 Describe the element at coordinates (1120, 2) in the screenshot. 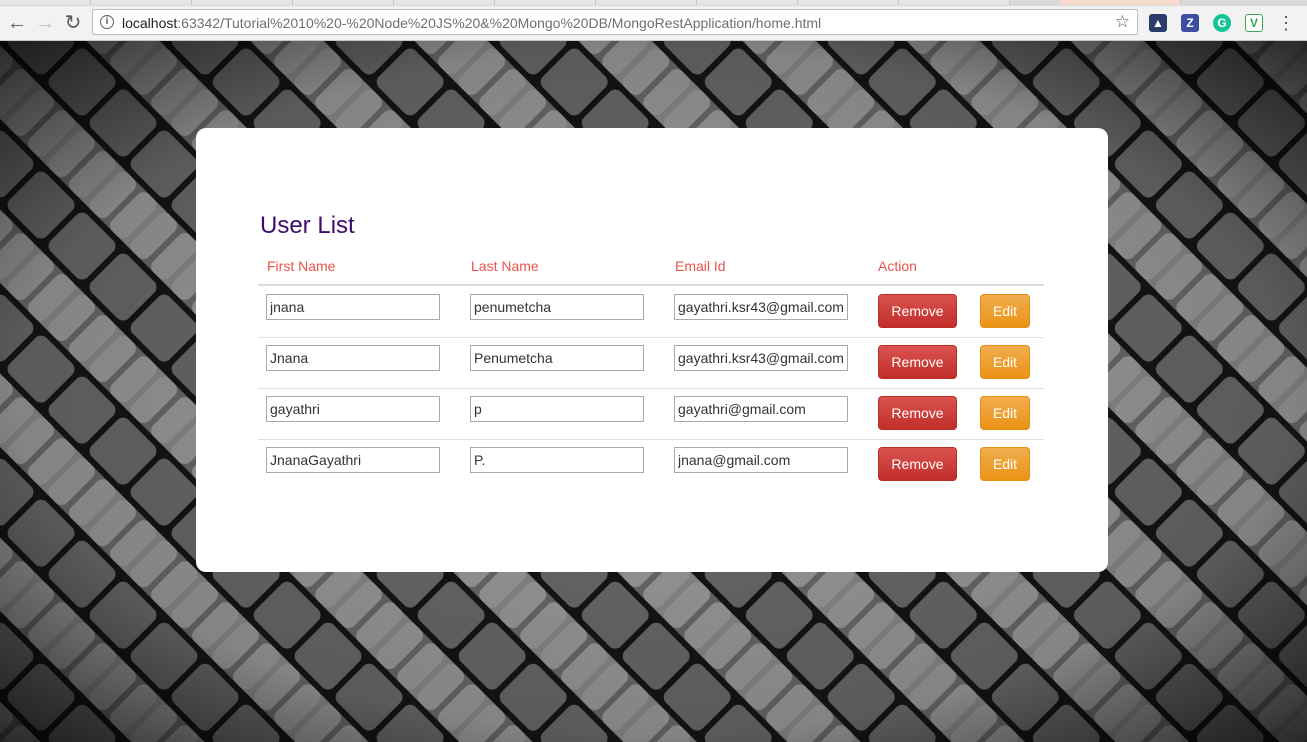

I see `active-browser-tab` at that location.